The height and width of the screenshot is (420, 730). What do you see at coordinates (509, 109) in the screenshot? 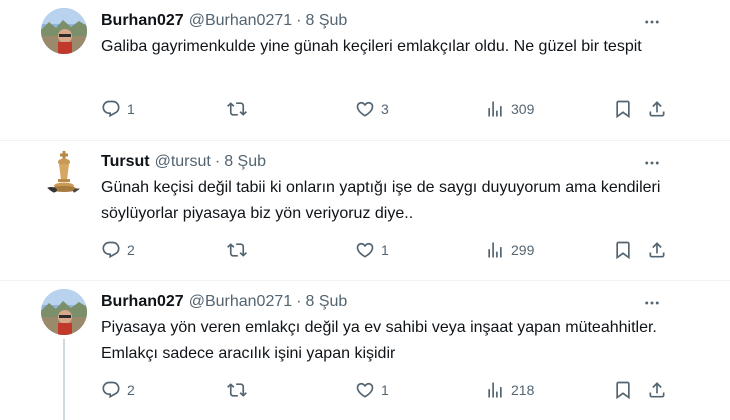
I see `views-button: 309` at bounding box center [509, 109].